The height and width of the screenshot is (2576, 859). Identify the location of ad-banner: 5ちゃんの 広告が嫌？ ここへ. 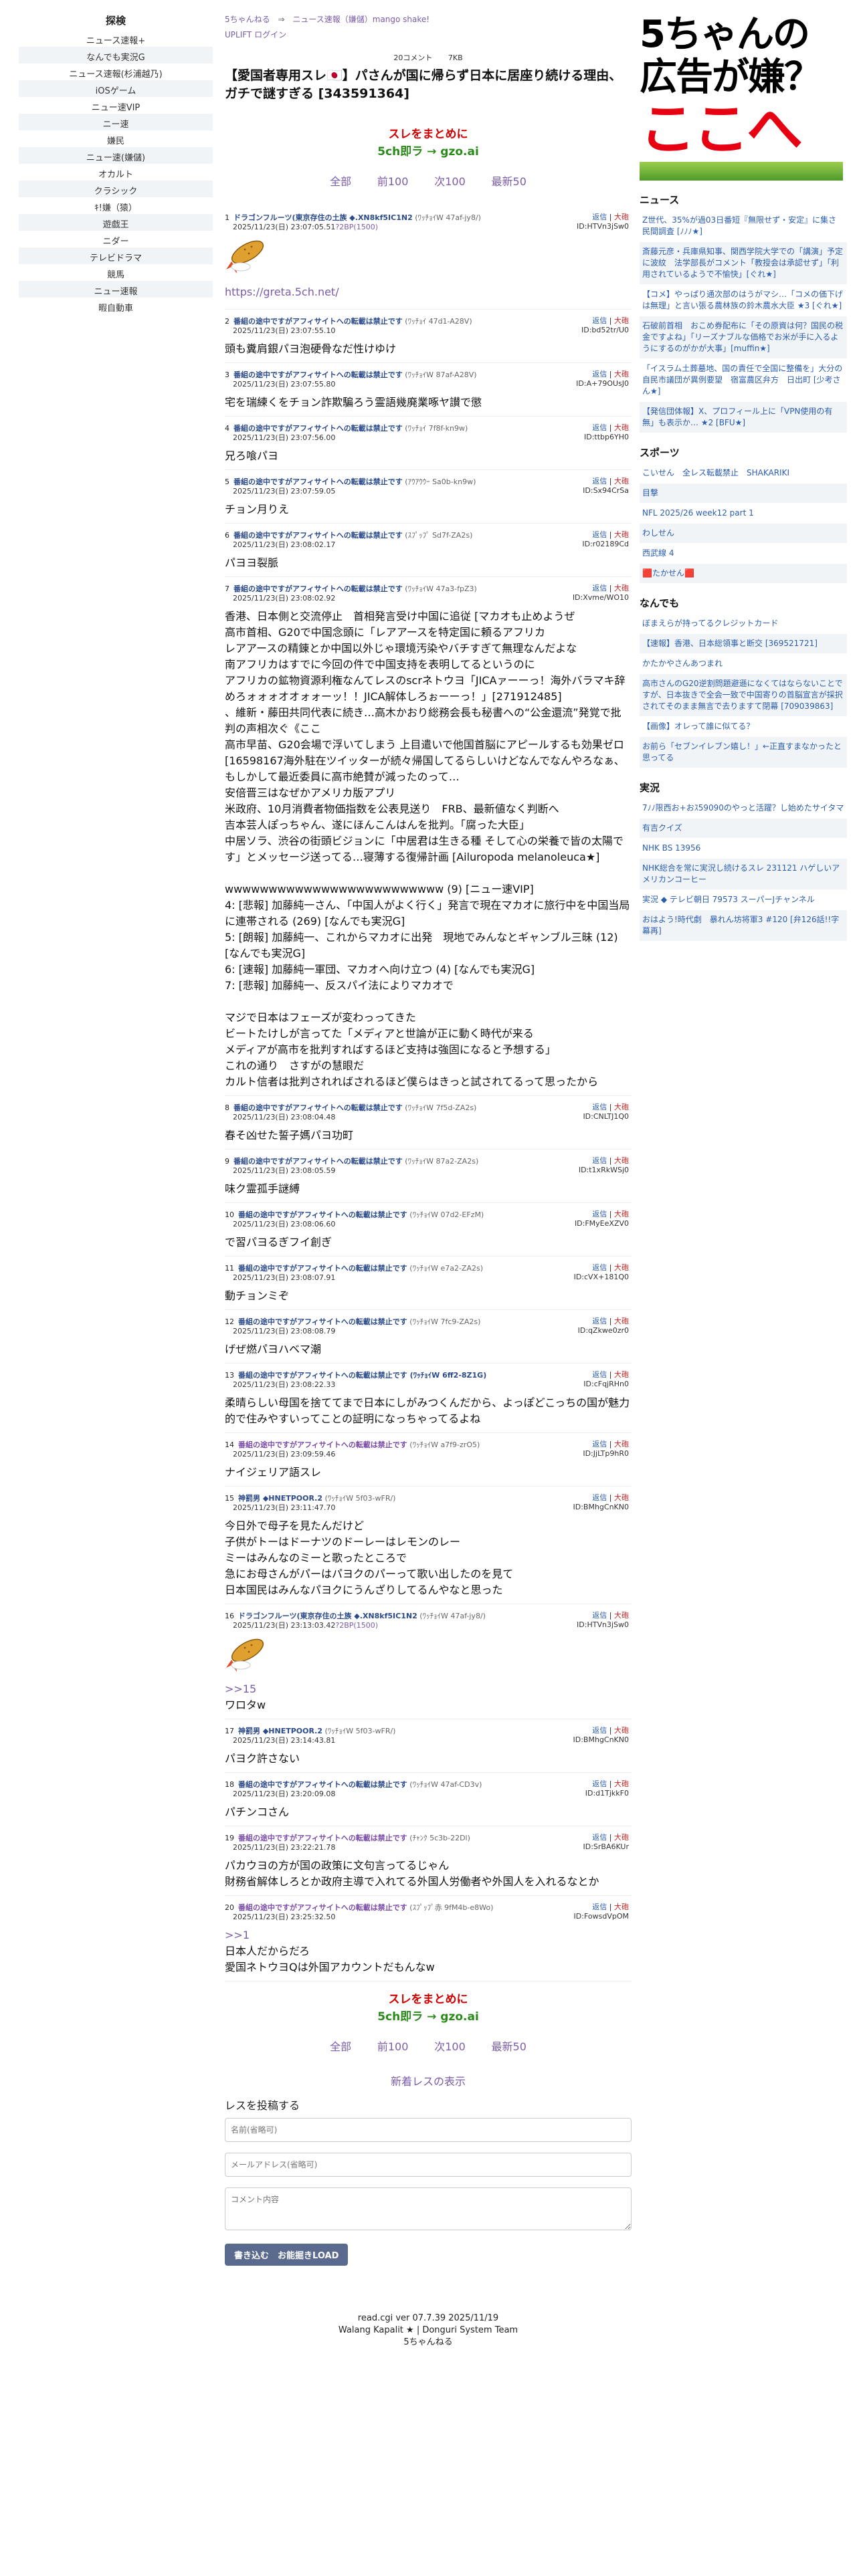
(742, 97).